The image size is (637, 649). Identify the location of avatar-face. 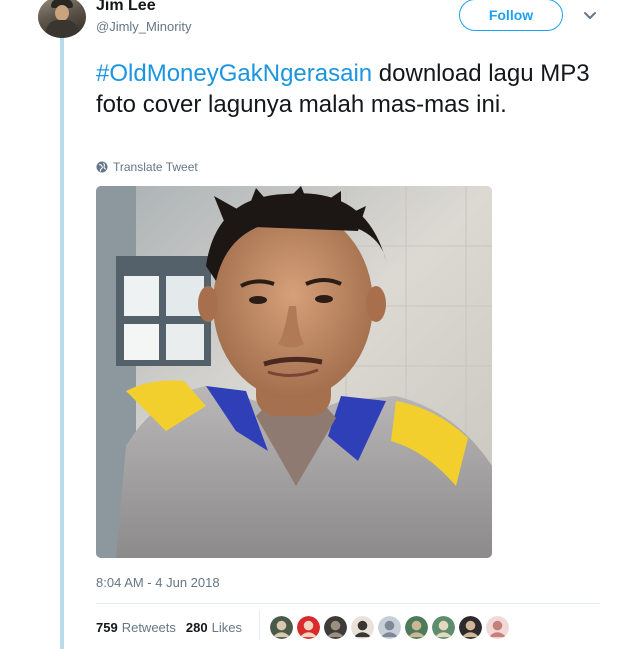
(62, 13).